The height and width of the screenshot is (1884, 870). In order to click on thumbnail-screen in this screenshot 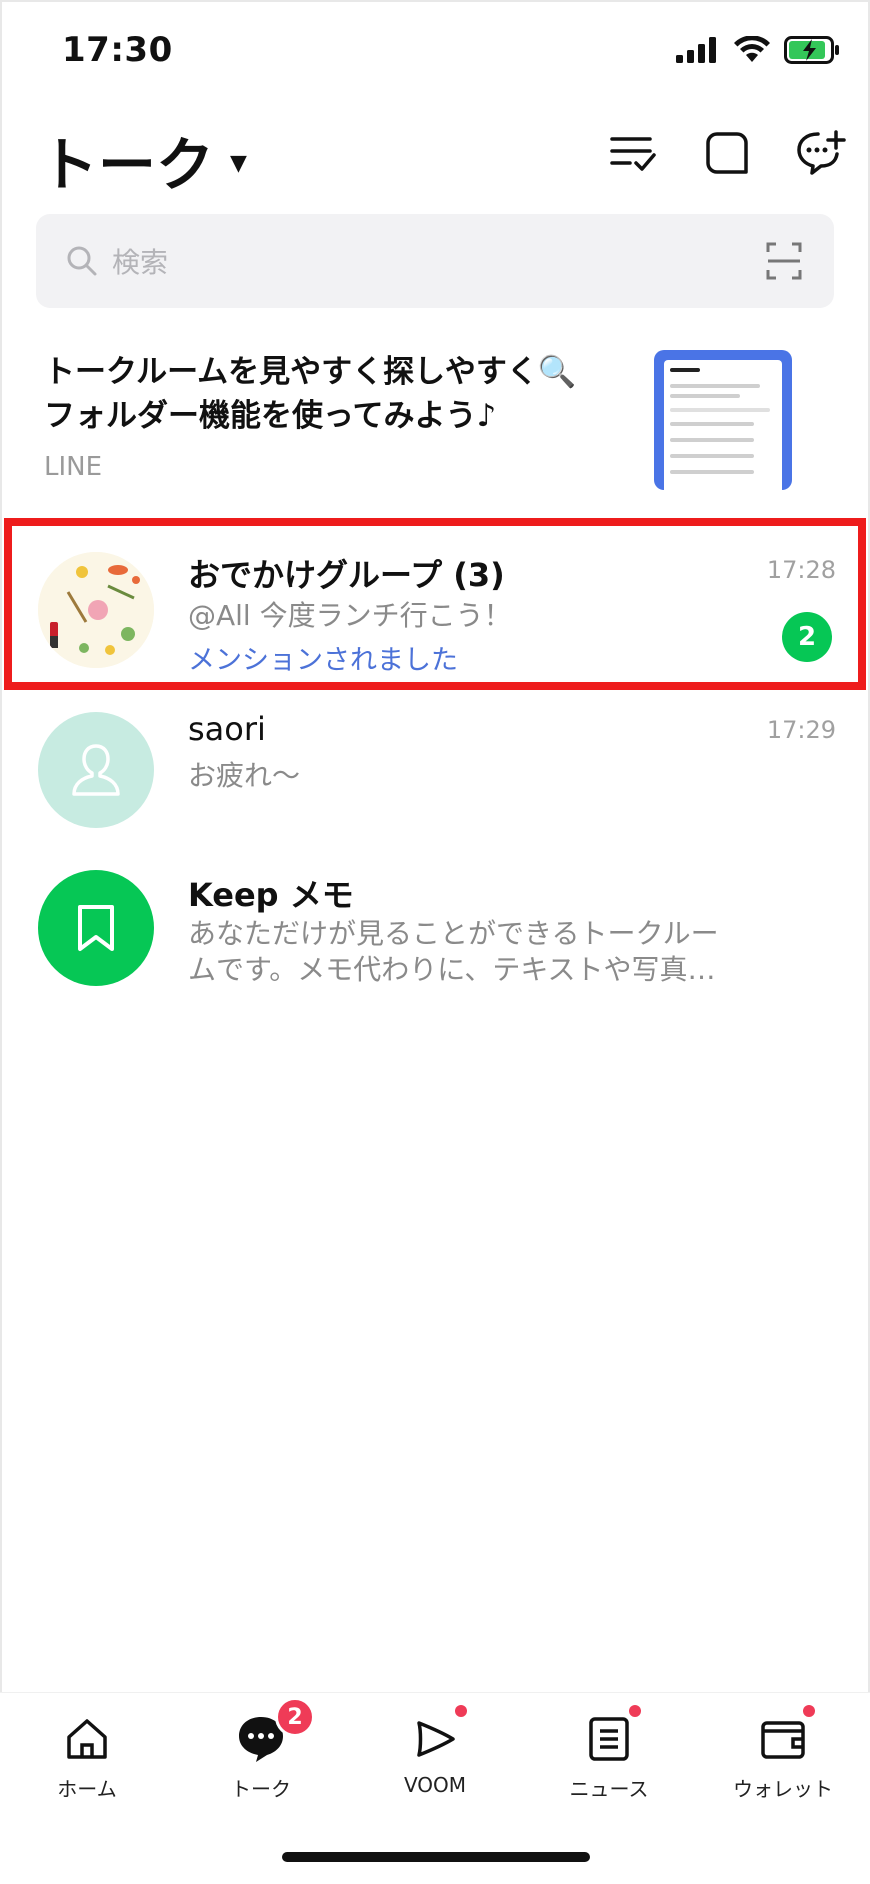, I will do `click(723, 425)`.